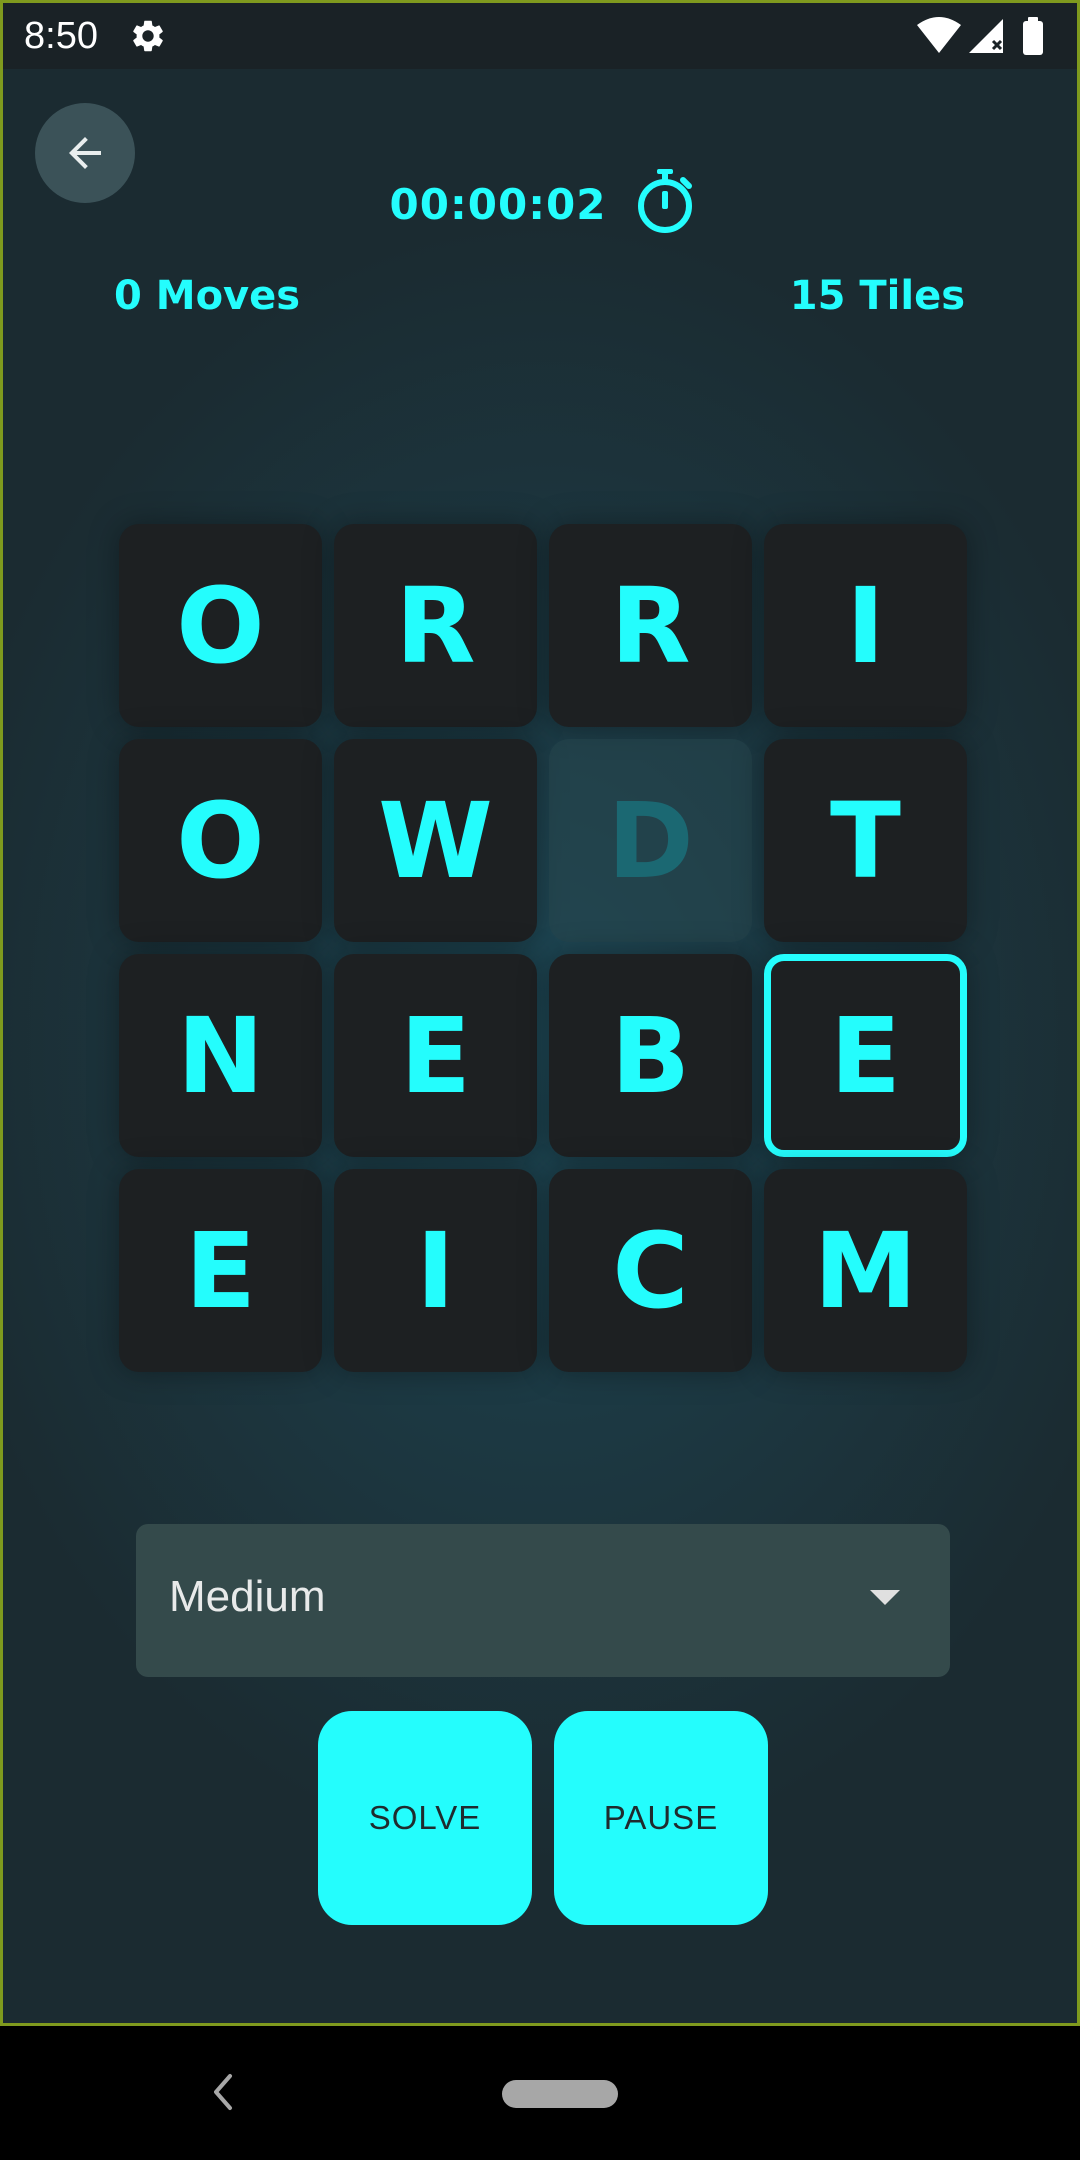 This screenshot has width=1080, height=2160. What do you see at coordinates (220, 1270) in the screenshot?
I see `tile-4-1: E` at bounding box center [220, 1270].